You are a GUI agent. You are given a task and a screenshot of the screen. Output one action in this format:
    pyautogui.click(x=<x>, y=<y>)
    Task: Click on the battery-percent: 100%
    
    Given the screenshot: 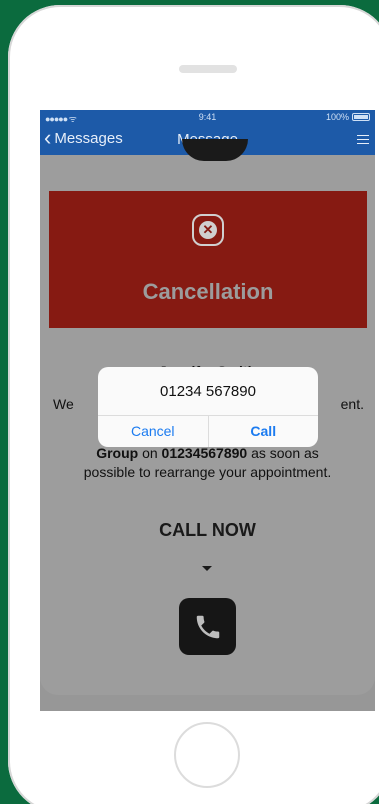 What is the action you would take?
    pyautogui.click(x=337, y=117)
    